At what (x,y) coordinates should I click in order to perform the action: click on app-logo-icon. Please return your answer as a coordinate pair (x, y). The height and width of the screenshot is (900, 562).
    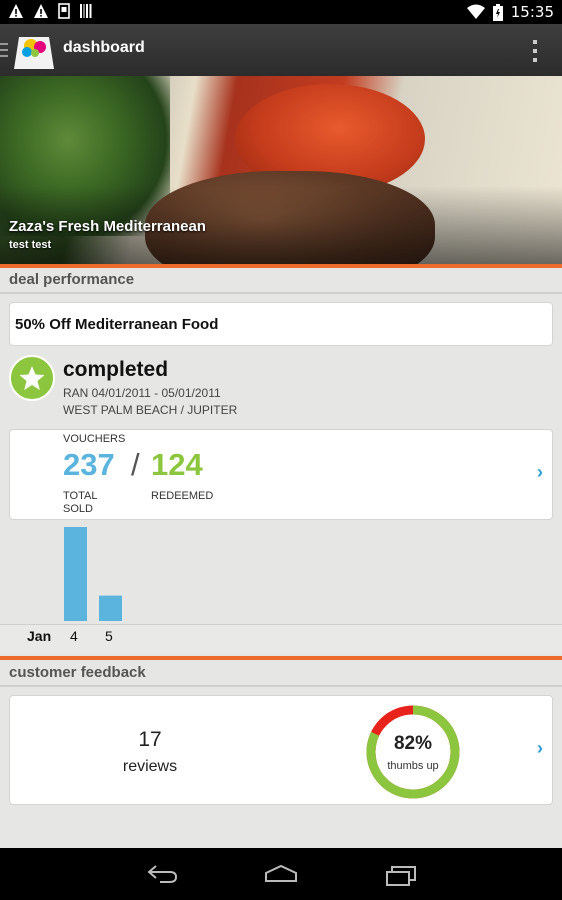
    Looking at the image, I should click on (34, 50).